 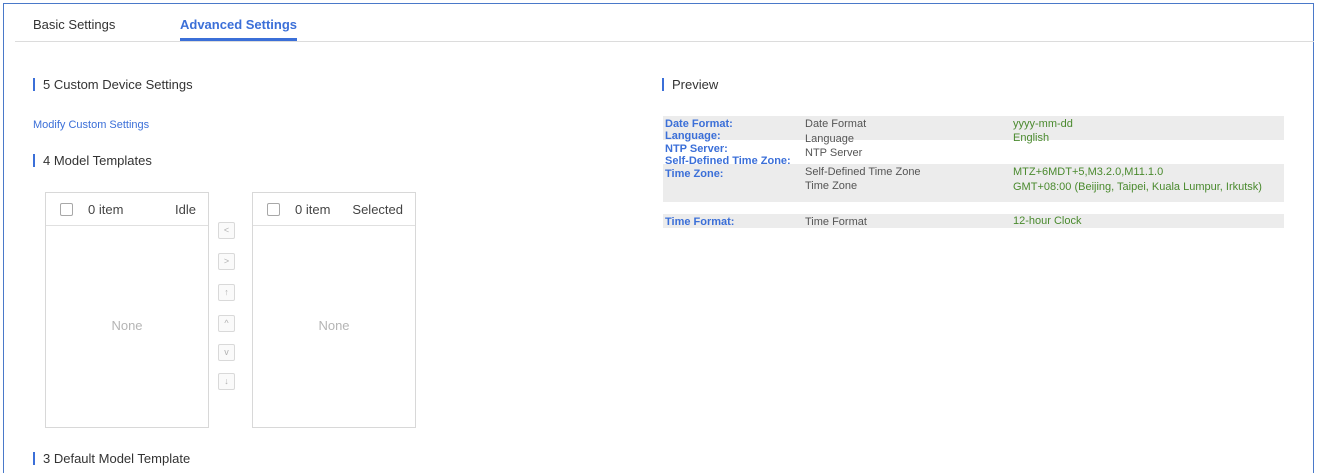 I want to click on custom-device-settings-title: 5 Custom Device Settings, so click(x=113, y=84).